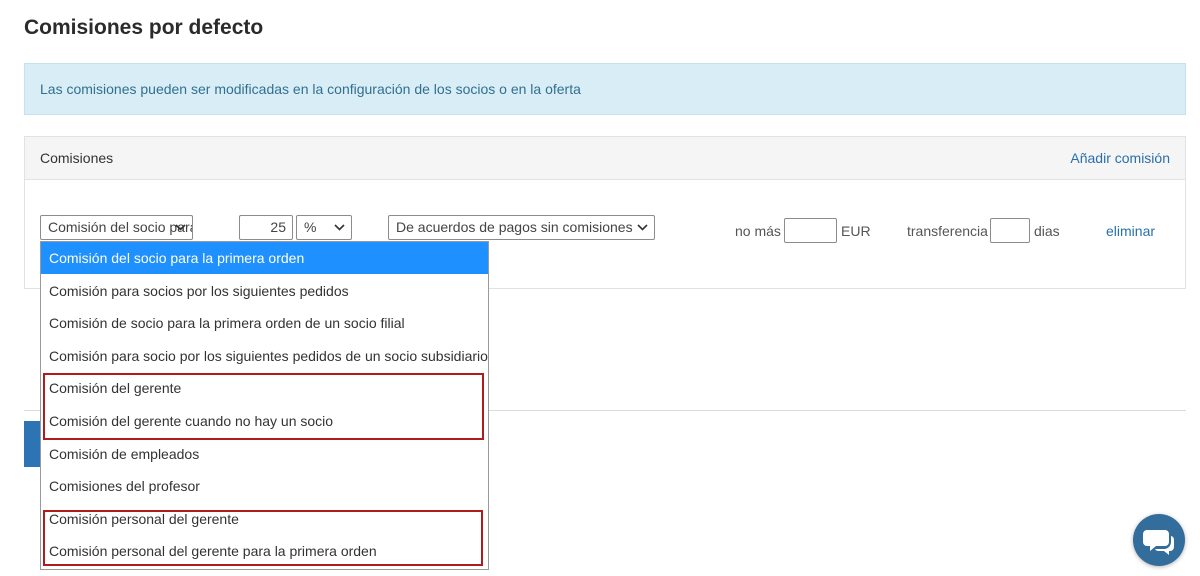  I want to click on dropdown-option: Comisiones del profesor, so click(264, 486).